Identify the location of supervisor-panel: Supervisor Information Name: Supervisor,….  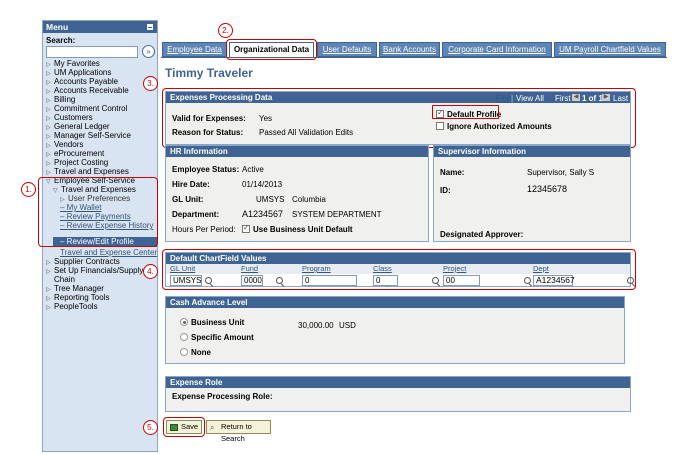
(532, 193).